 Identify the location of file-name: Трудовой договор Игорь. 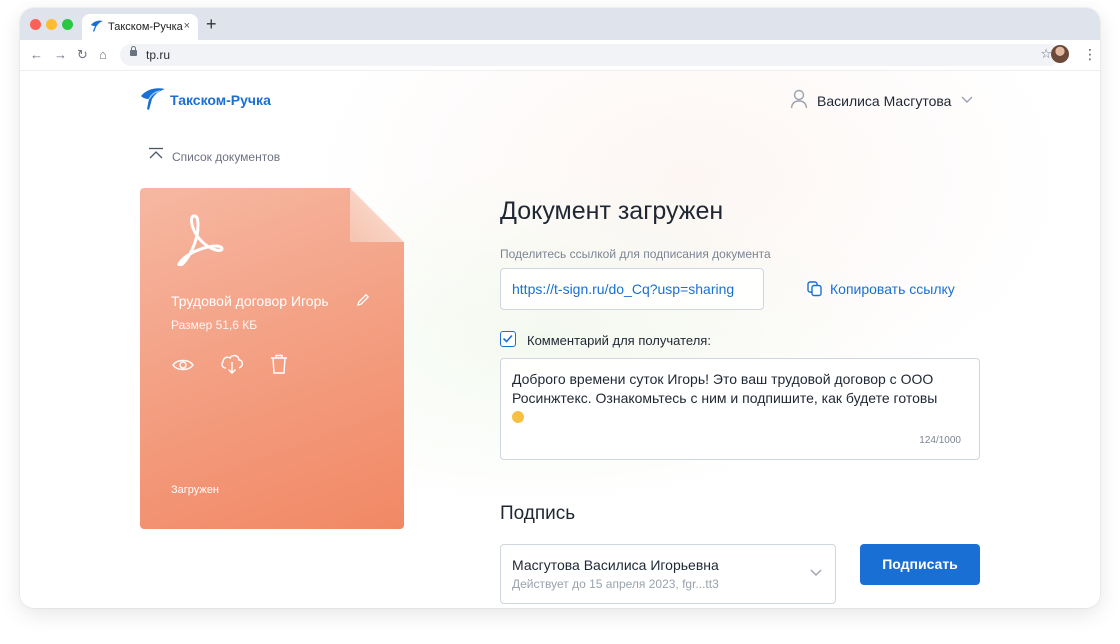
(250, 301).